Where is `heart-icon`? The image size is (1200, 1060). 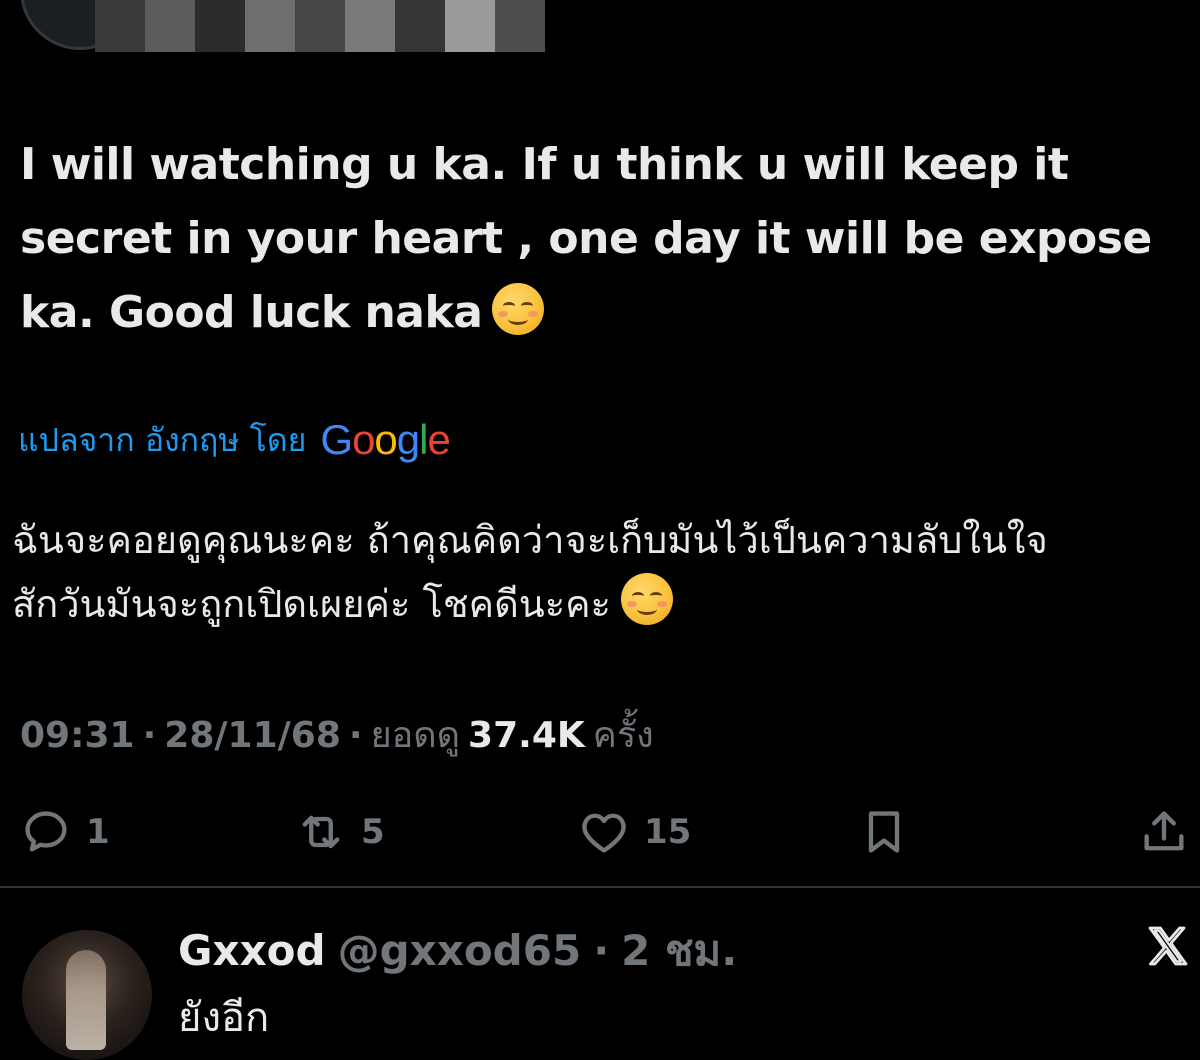 heart-icon is located at coordinates (604, 833).